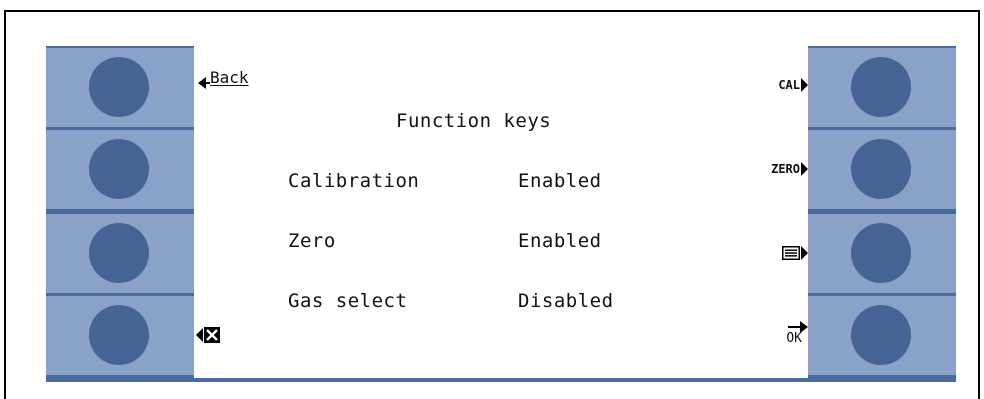 The width and height of the screenshot is (984, 399). I want to click on ok-label: OK, so click(794, 338).